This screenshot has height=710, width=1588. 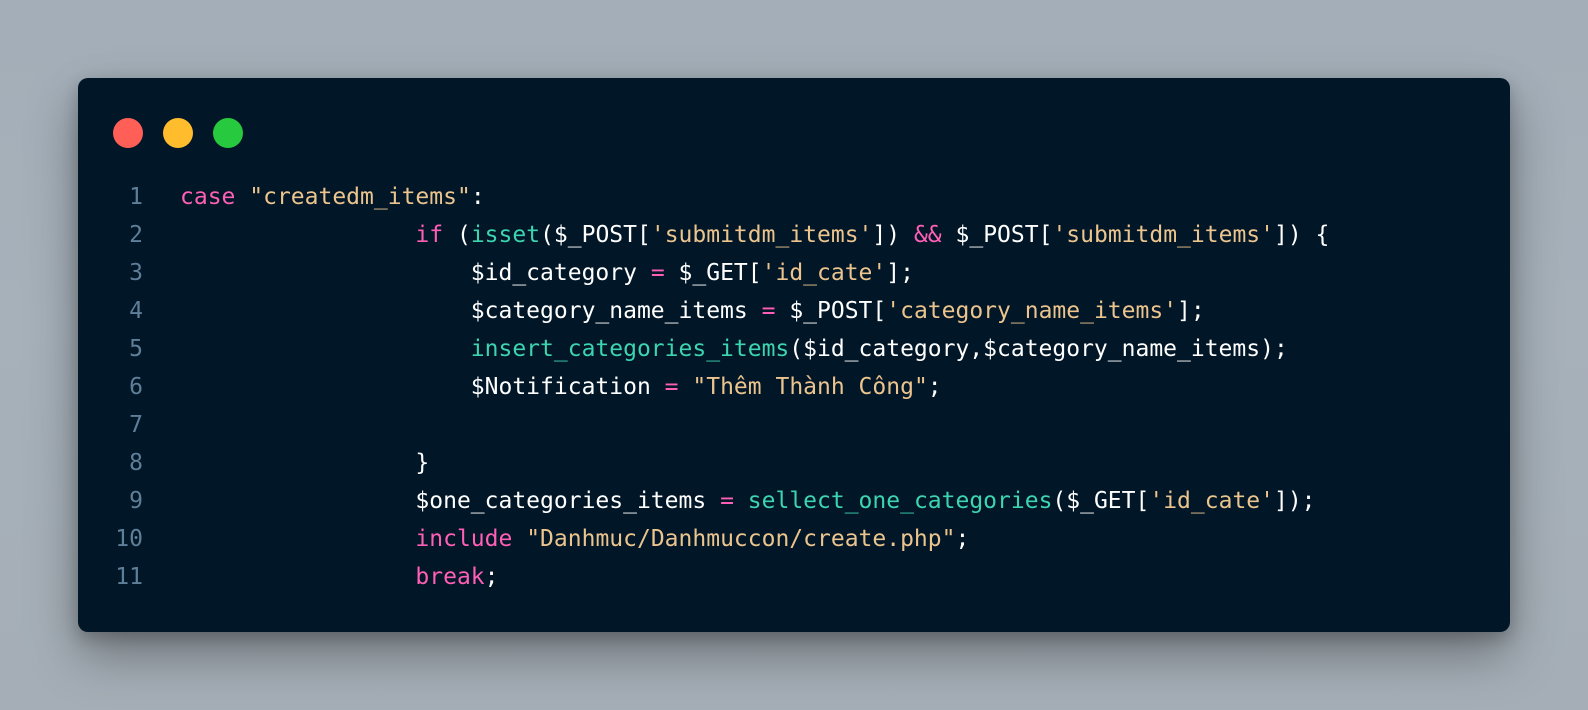 What do you see at coordinates (136, 463) in the screenshot?
I see `line-number: 8` at bounding box center [136, 463].